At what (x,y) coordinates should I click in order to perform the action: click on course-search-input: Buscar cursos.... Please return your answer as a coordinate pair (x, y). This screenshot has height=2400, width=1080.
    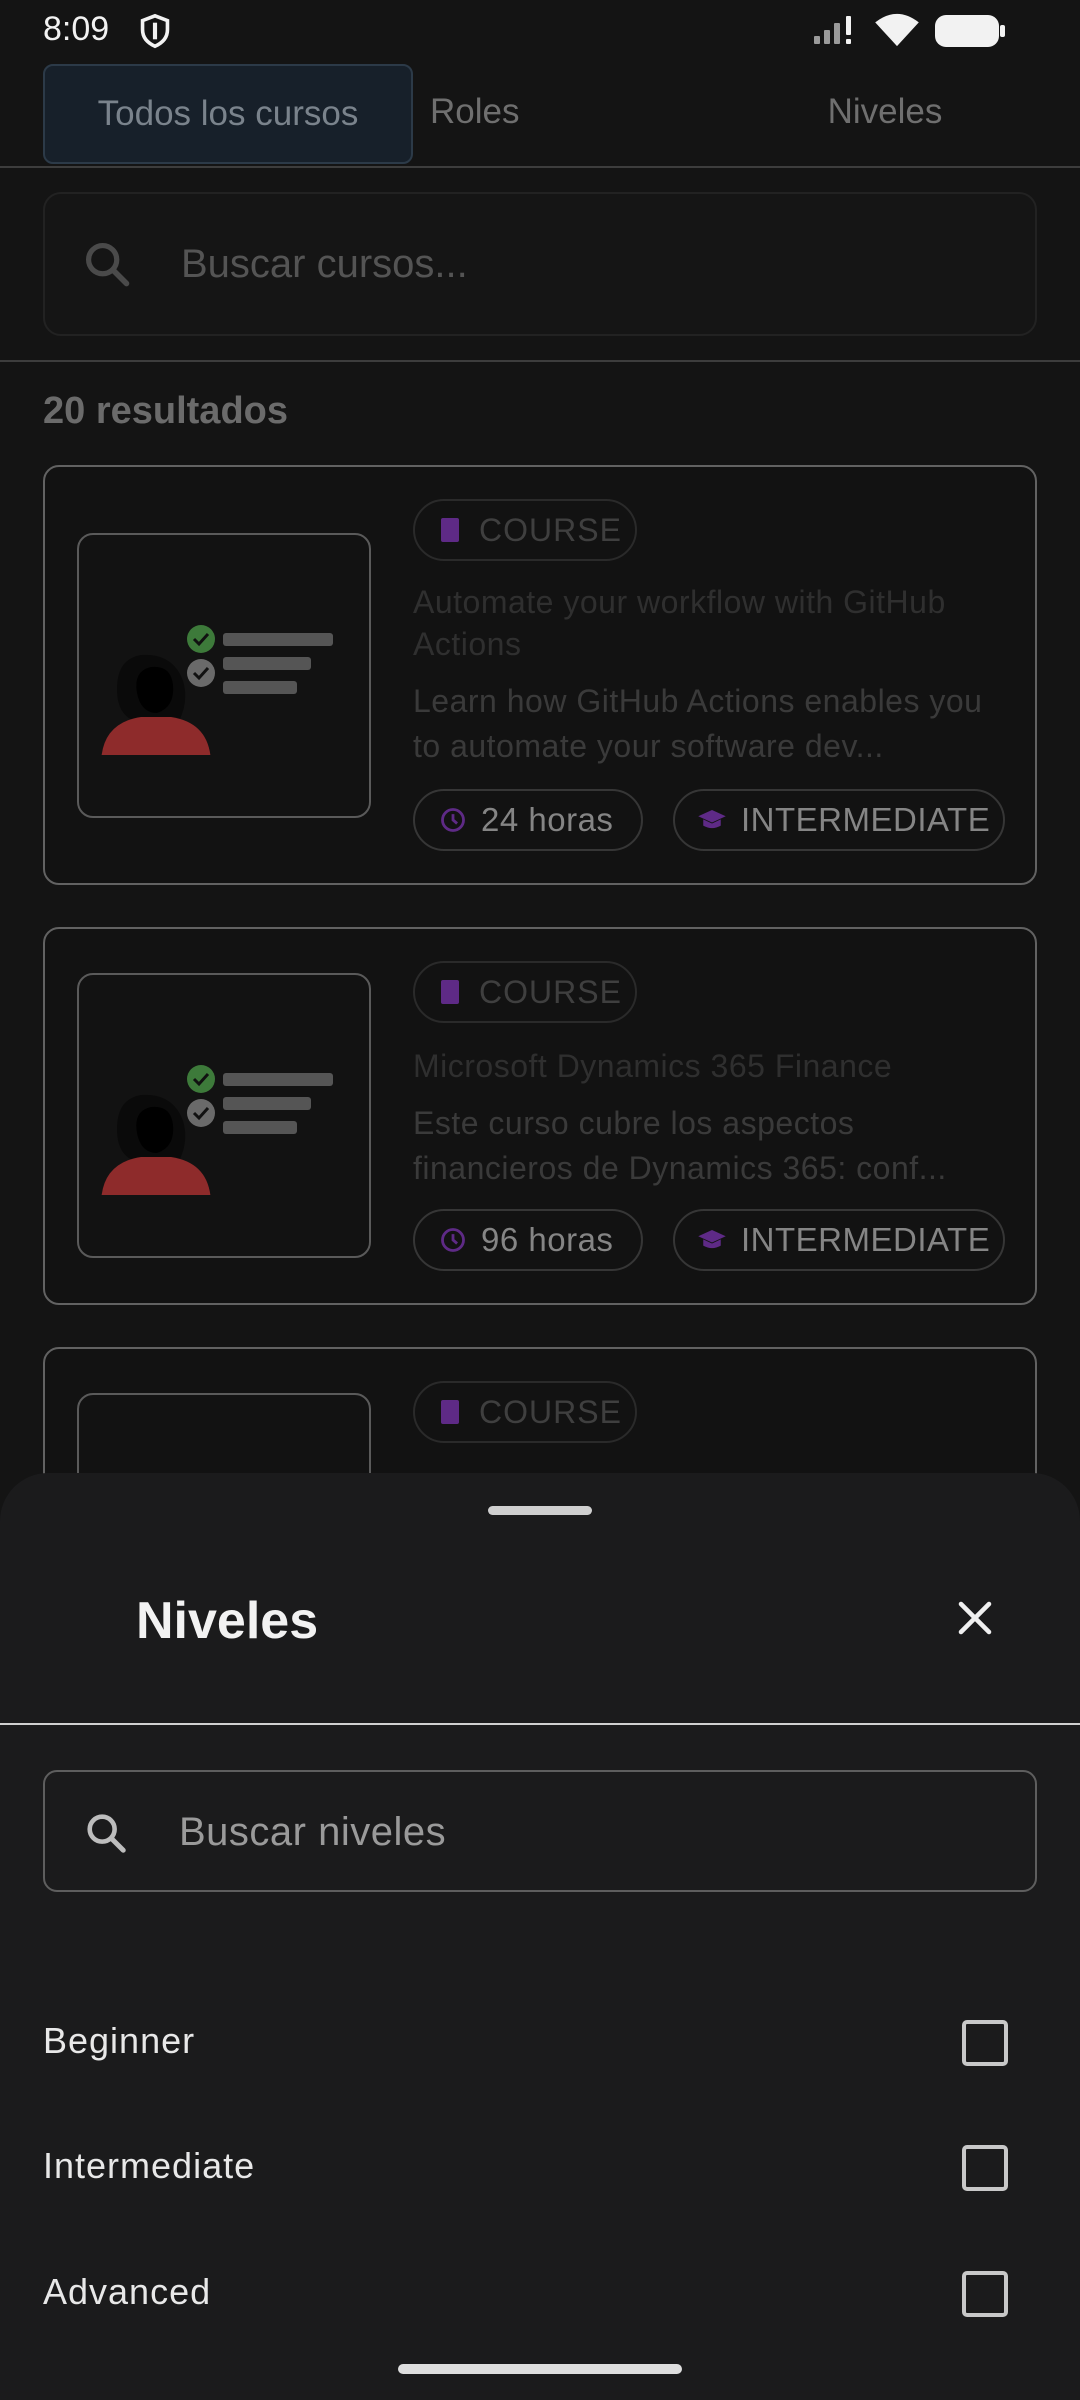
    Looking at the image, I should click on (540, 264).